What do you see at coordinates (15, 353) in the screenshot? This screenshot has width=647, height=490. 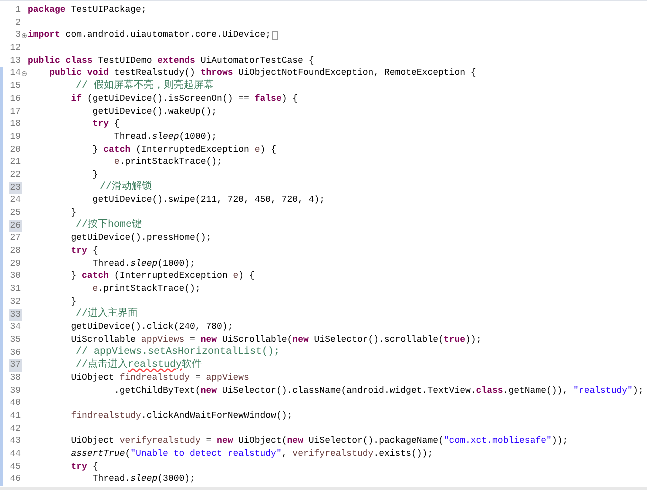 I see `line-number: 36` at bounding box center [15, 353].